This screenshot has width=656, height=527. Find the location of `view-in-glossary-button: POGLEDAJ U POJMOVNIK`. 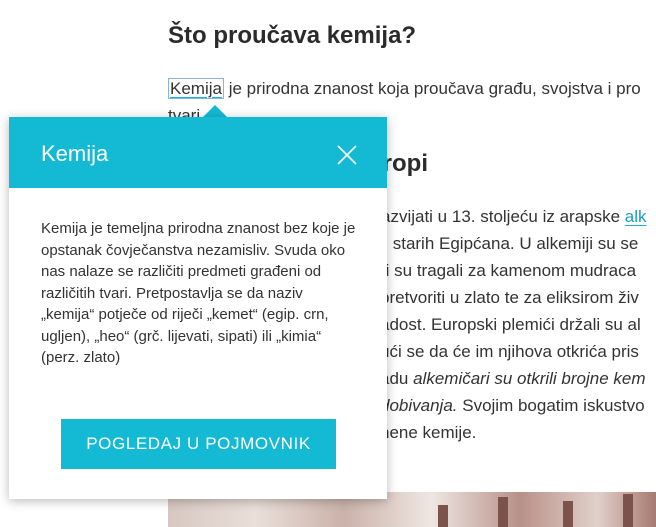

view-in-glossary-button: POGLEDAJ U POJMOVNIK is located at coordinates (198, 444).